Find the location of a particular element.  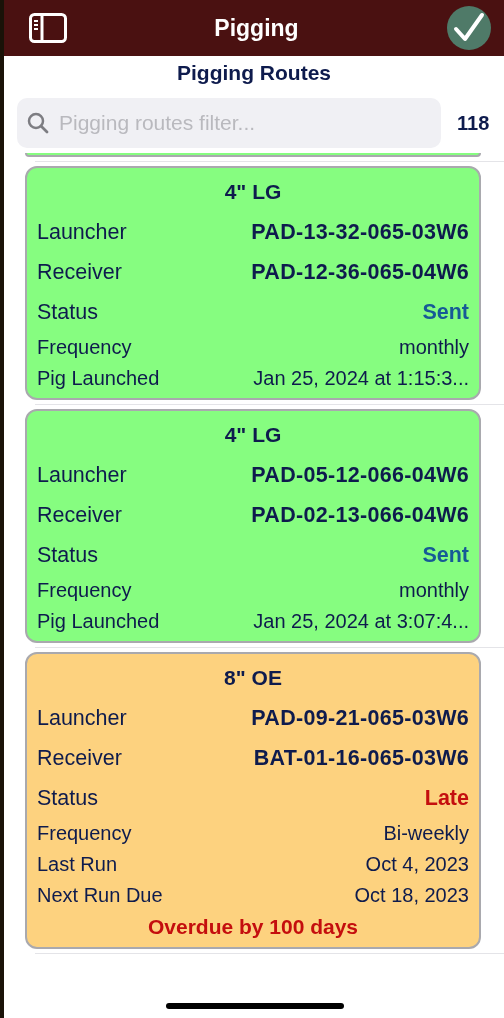

page-title: Pigging Routes is located at coordinates (254, 73).